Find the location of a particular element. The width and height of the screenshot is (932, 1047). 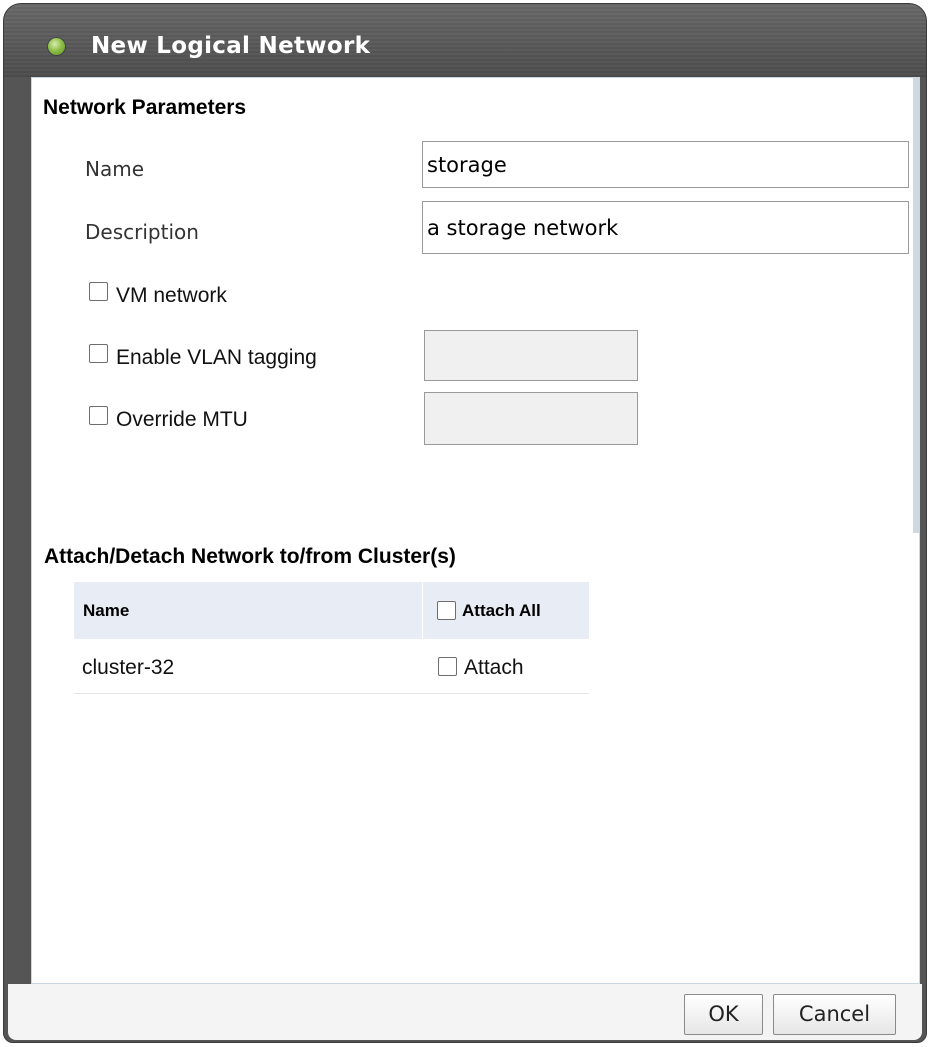

description-input is located at coordinates (665, 227).